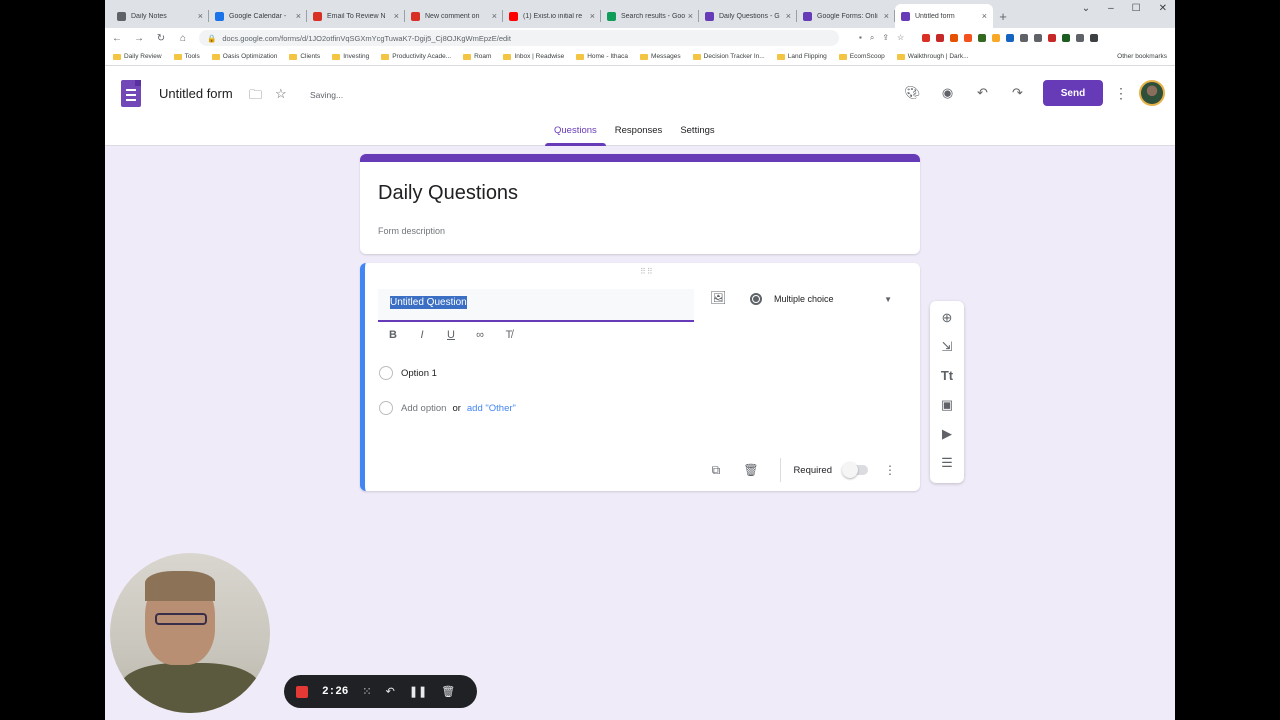 This screenshot has height=720, width=1280. What do you see at coordinates (1017, 93) in the screenshot?
I see `redo-icon: ↷` at bounding box center [1017, 93].